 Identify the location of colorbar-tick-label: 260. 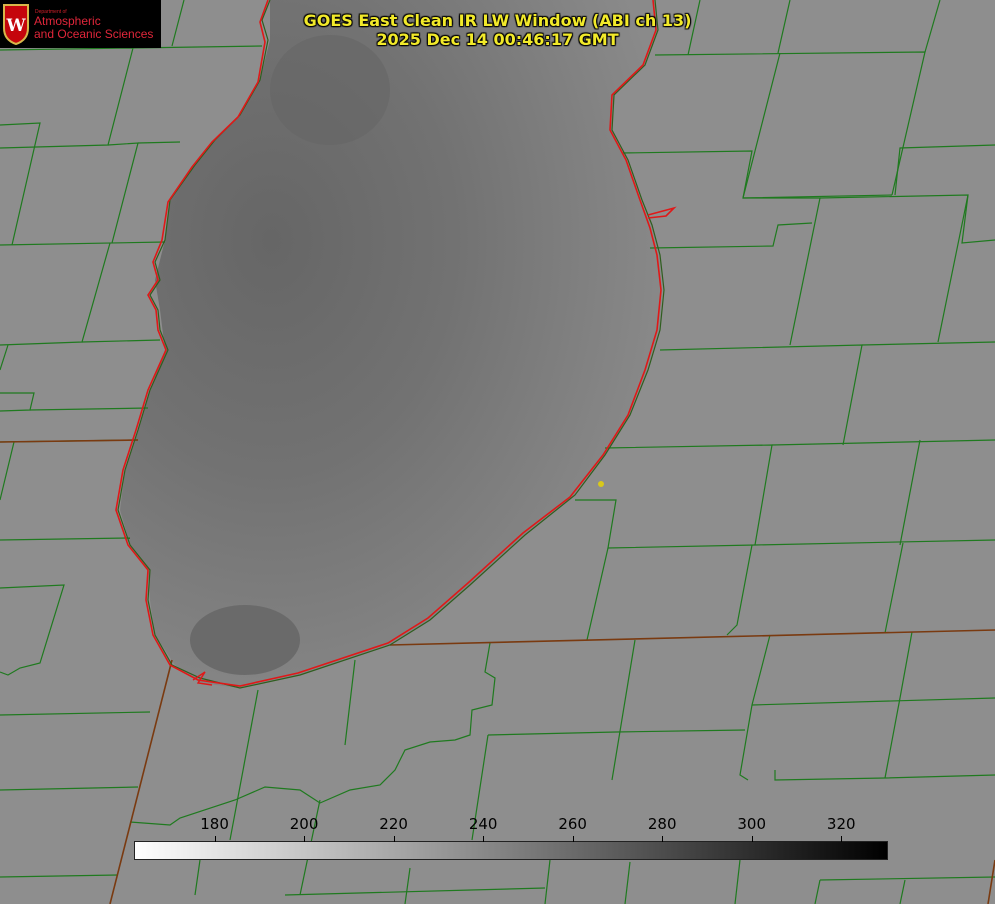
(572, 824).